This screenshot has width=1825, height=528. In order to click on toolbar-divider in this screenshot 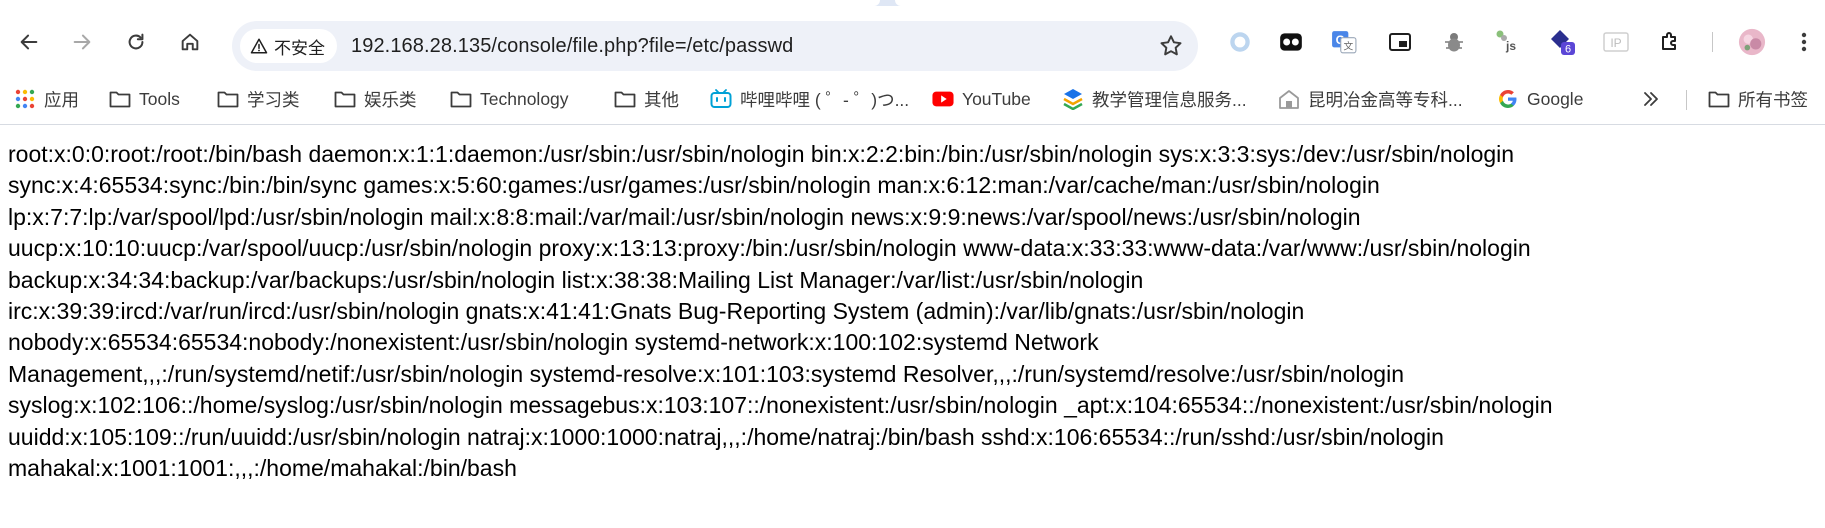, I will do `click(1712, 42)`.